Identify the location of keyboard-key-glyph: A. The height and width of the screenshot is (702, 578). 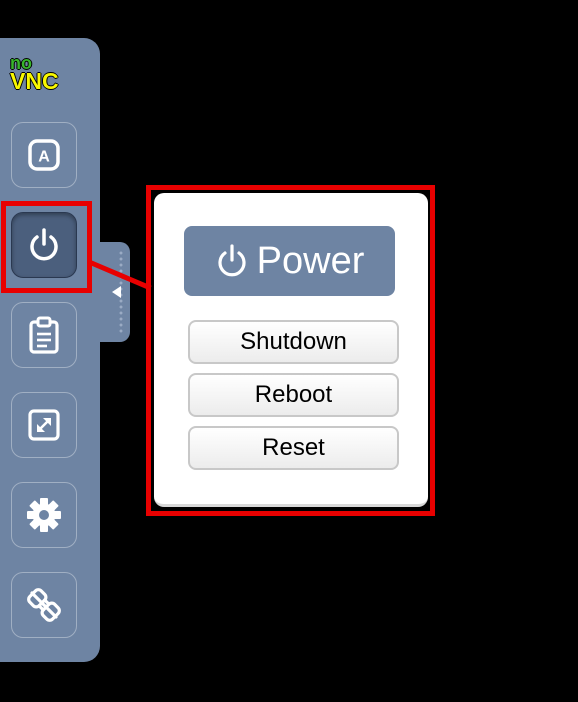
(44, 157).